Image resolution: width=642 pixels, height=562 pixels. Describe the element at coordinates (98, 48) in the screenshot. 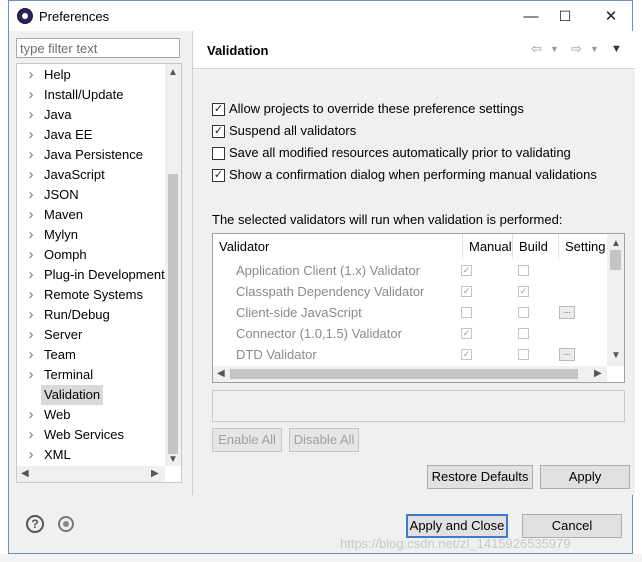

I see `filter-input` at that location.